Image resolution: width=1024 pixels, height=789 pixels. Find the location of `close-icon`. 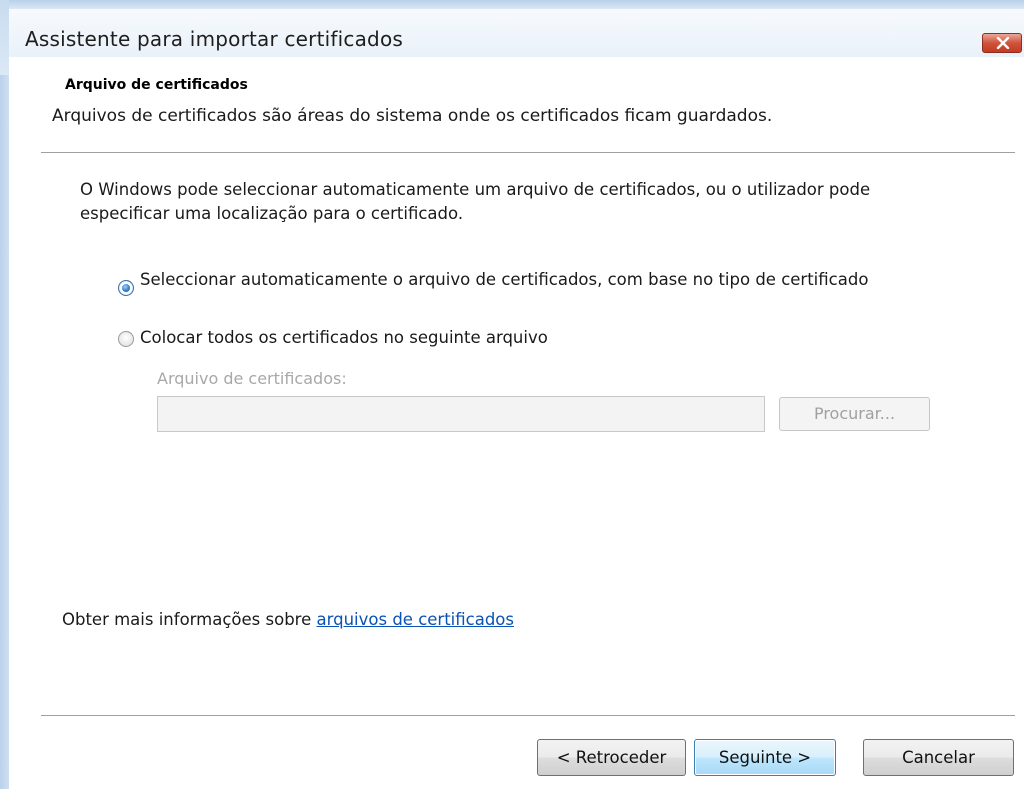

close-icon is located at coordinates (1003, 43).